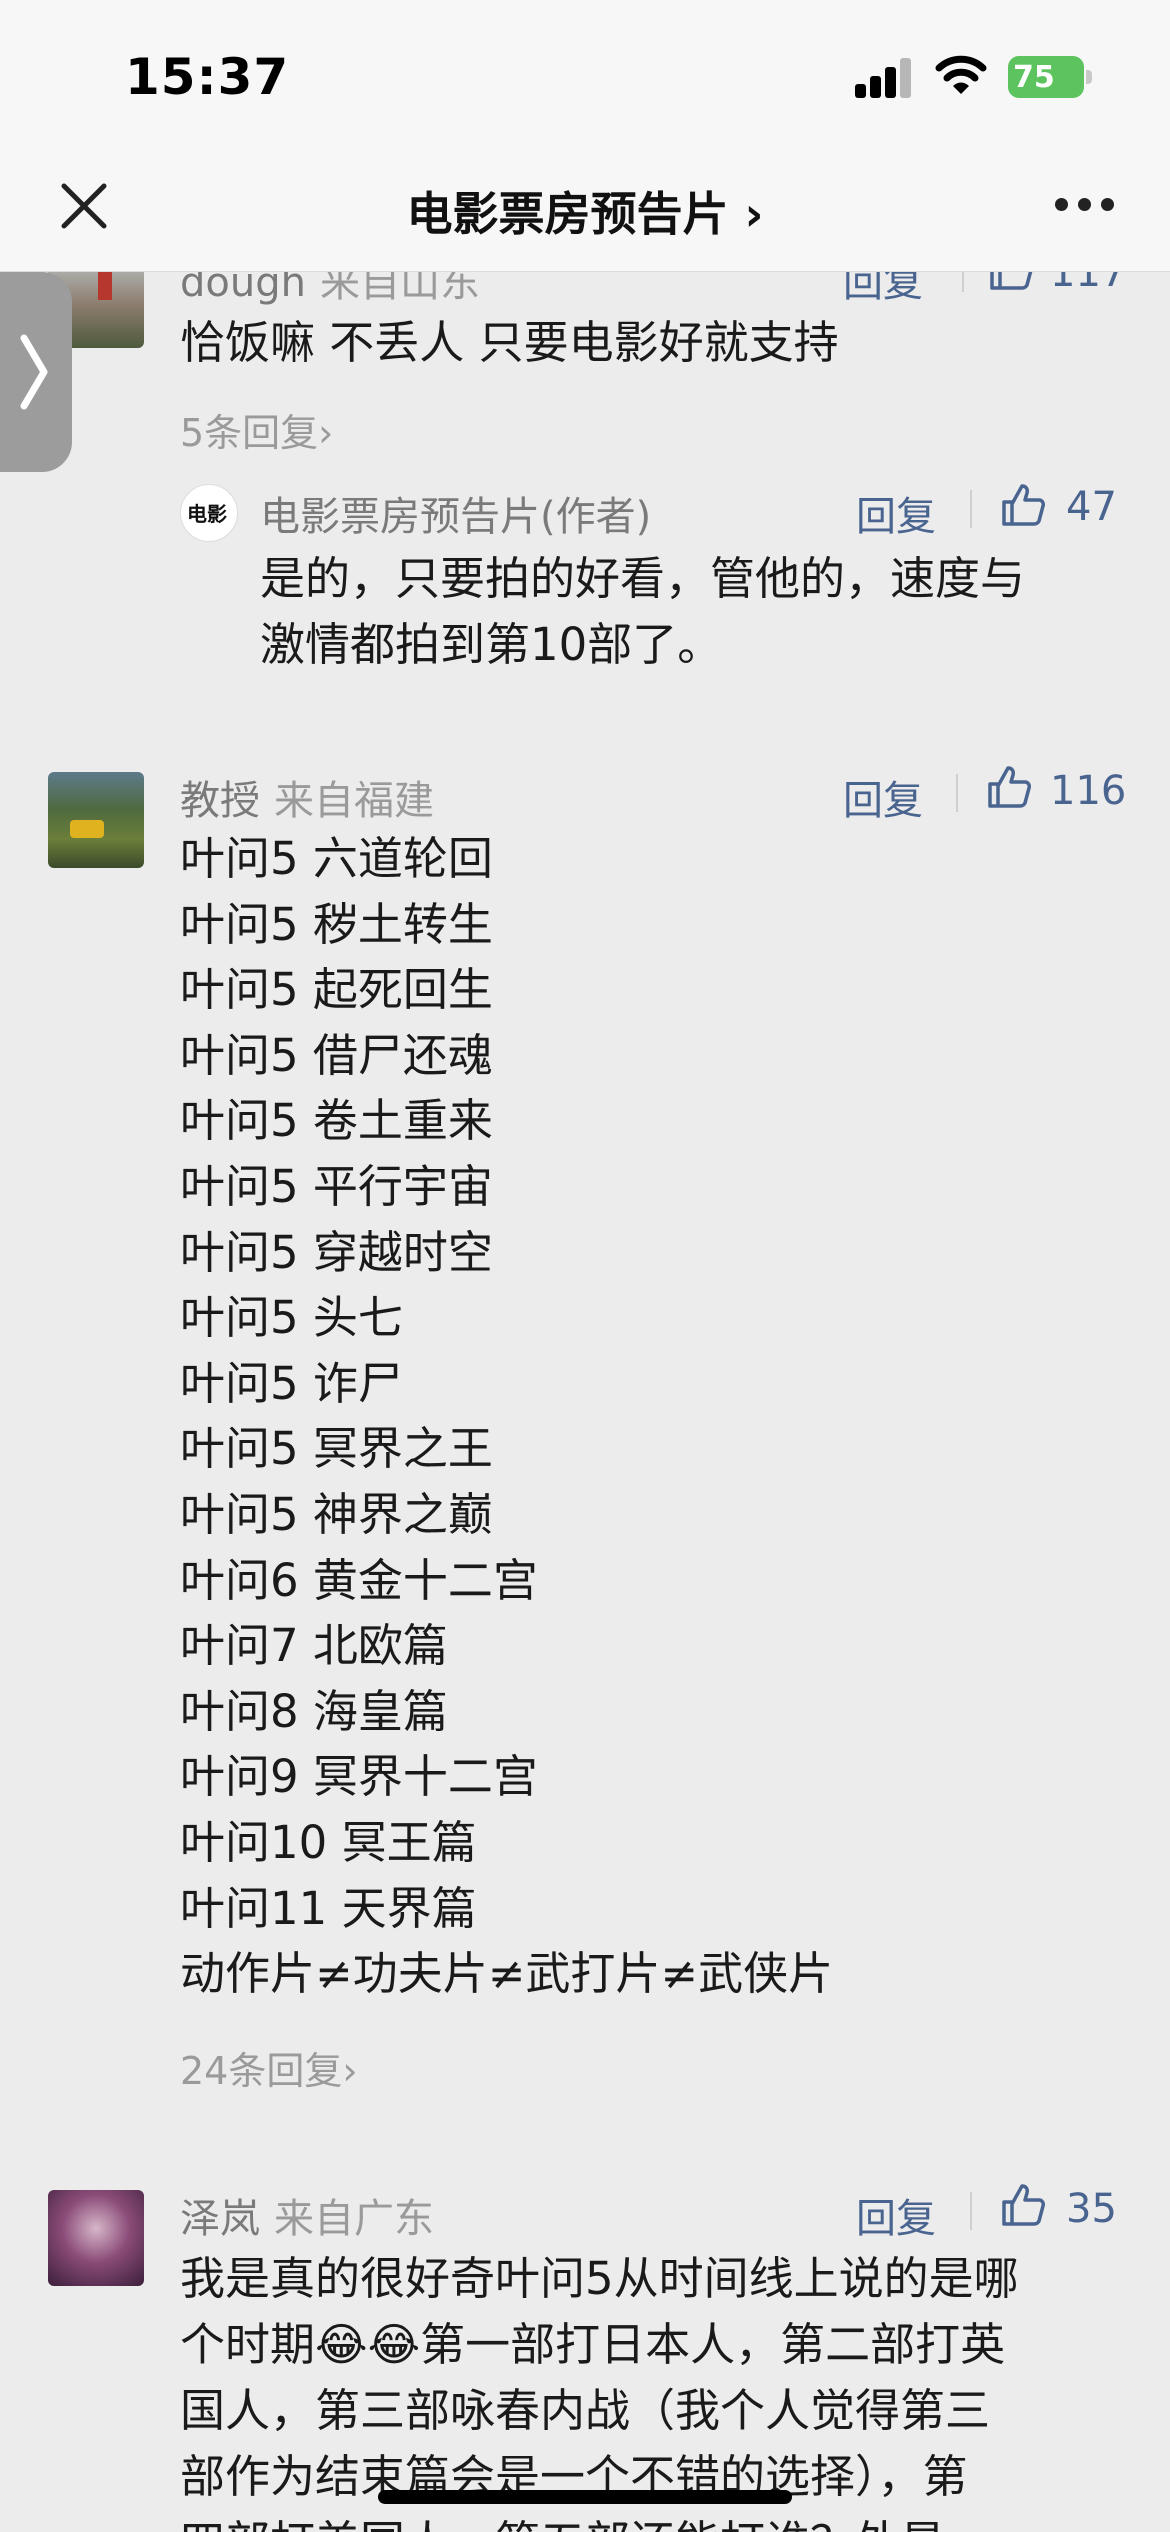 The width and height of the screenshot is (1170, 2532). What do you see at coordinates (455, 513) in the screenshot?
I see `author-reply-name: 电影票房预告片(作者)` at bounding box center [455, 513].